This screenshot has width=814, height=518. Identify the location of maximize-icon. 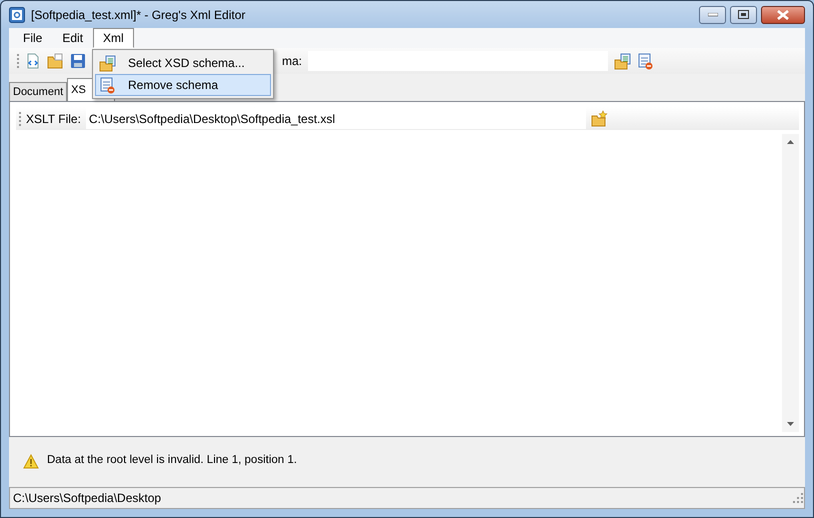
(743, 14).